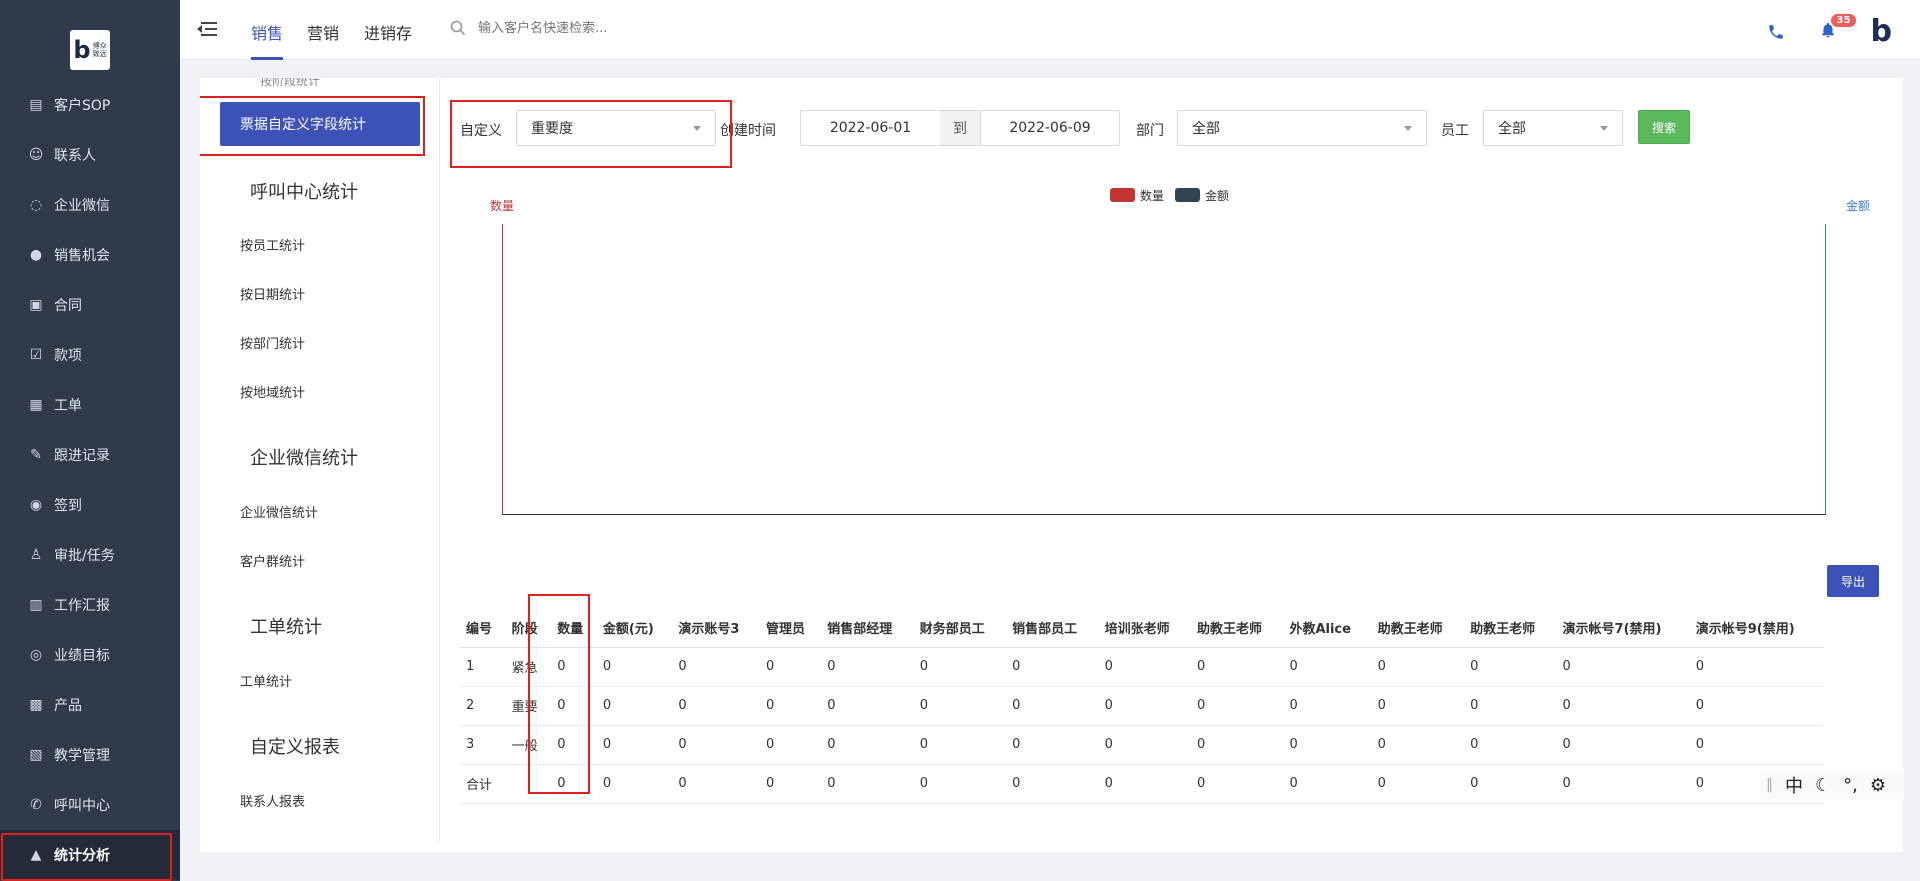 The image size is (1920, 881). I want to click on nav-item-8: ◉ 签到, so click(90, 505).